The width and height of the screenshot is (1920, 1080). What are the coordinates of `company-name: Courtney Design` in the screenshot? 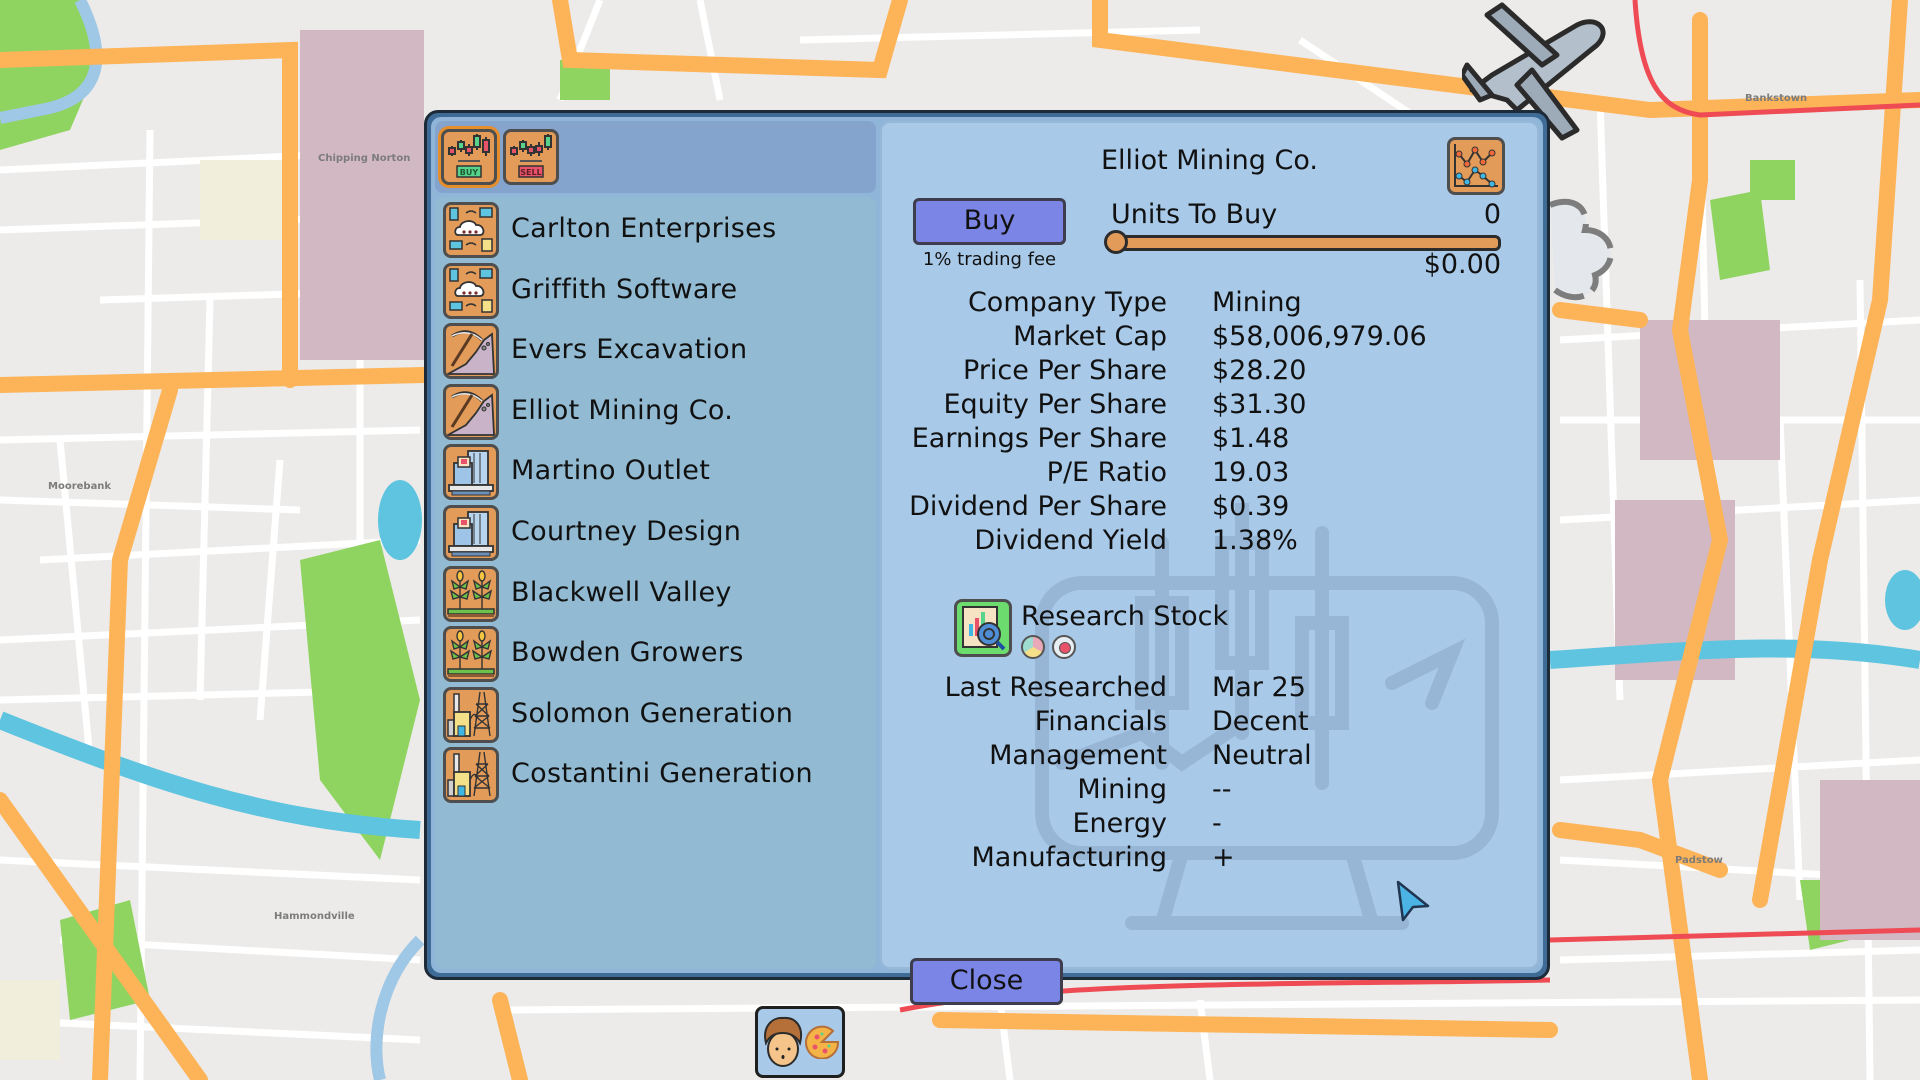 It's located at (626, 531).